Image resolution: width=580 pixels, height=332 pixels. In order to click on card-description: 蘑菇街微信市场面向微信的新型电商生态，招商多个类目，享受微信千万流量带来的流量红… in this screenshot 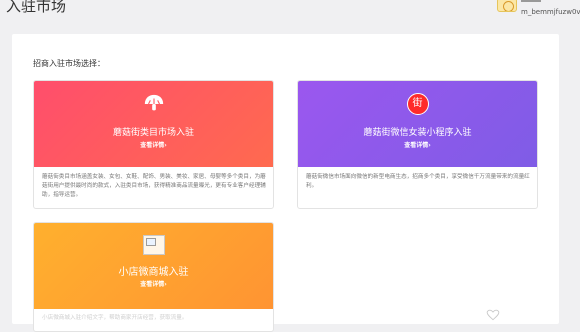, I will do `click(418, 181)`.